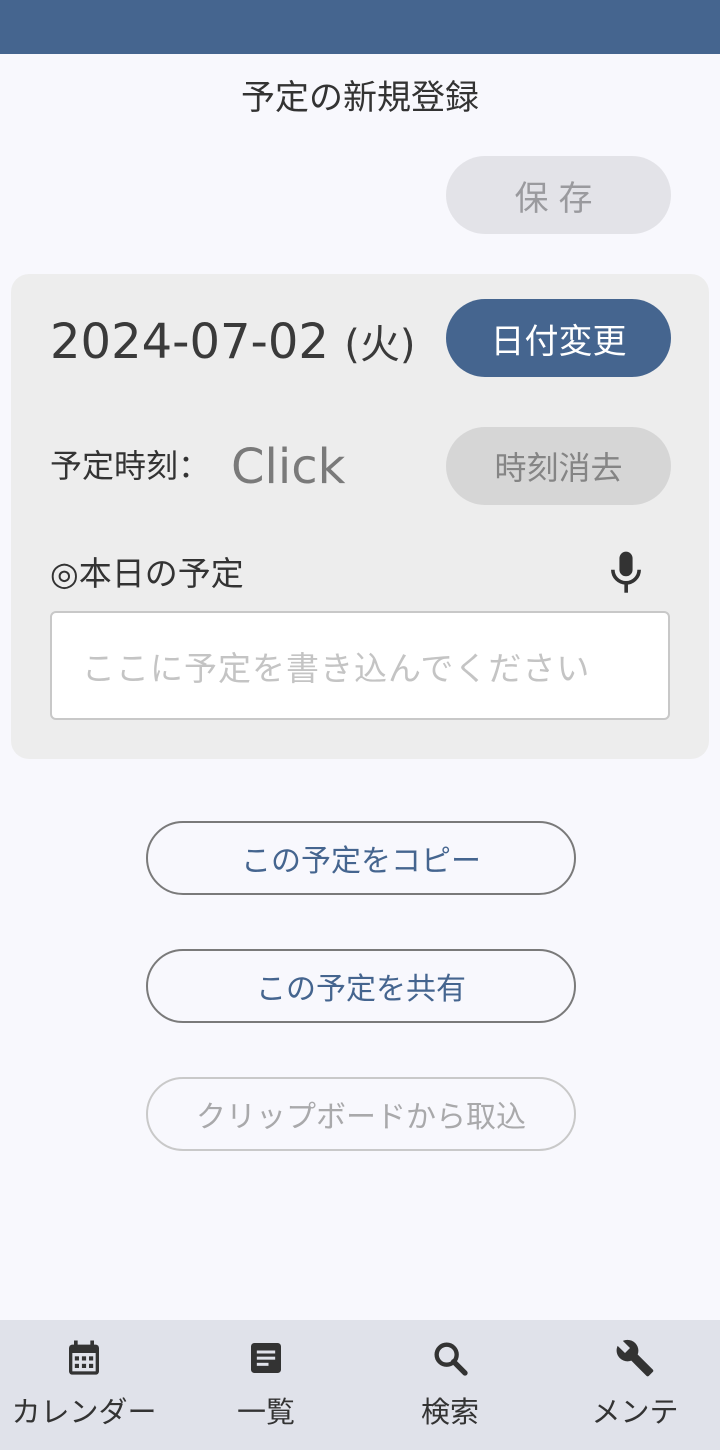  I want to click on nav-item-maintenance: メンテ, so click(635, 1385).